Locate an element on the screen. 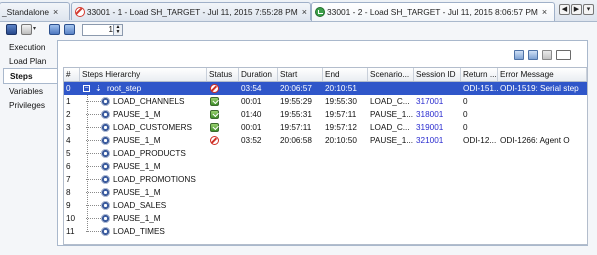 This screenshot has width=597, height=255. step-cell: LOAD_PRODUCTS is located at coordinates (143, 153).